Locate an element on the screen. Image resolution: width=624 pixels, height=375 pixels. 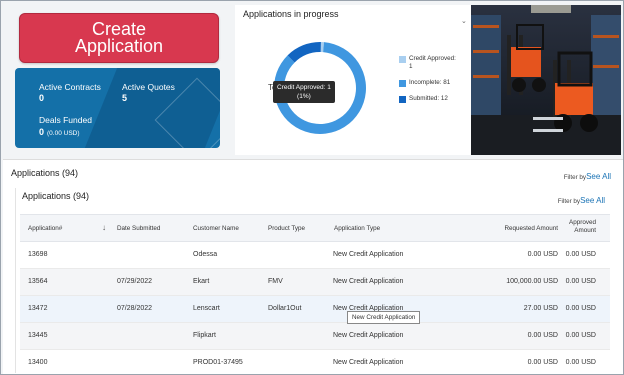
arrow-down-icon: ↓ is located at coordinates (104, 227).